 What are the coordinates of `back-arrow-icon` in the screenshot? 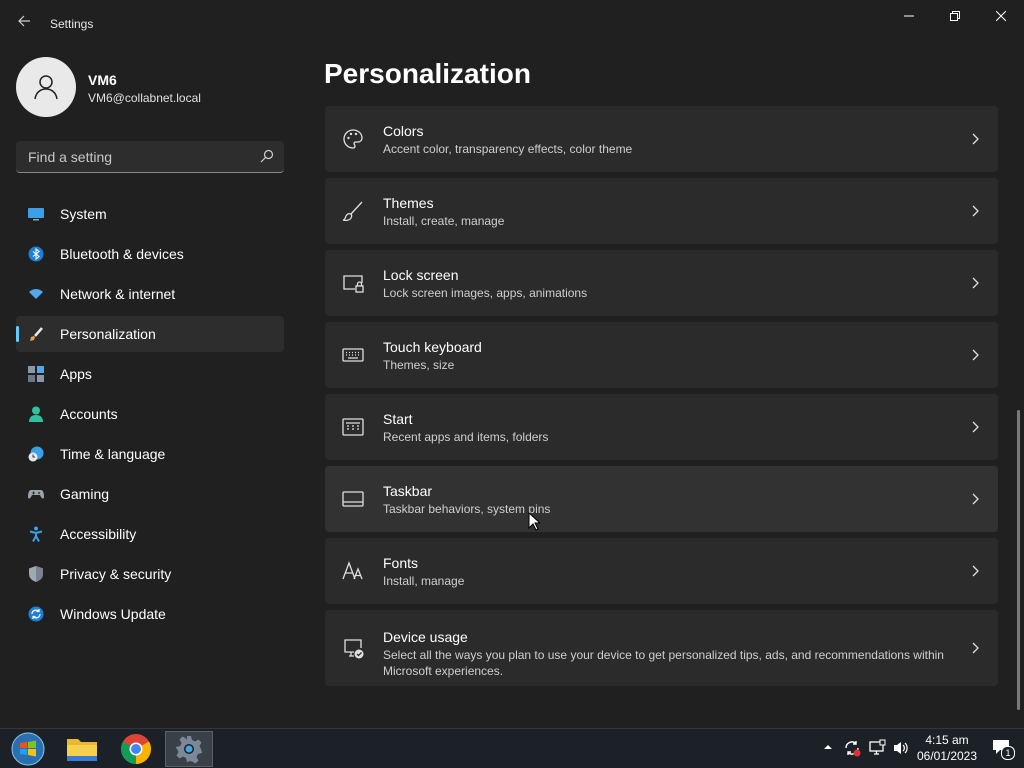 It's located at (24, 21).